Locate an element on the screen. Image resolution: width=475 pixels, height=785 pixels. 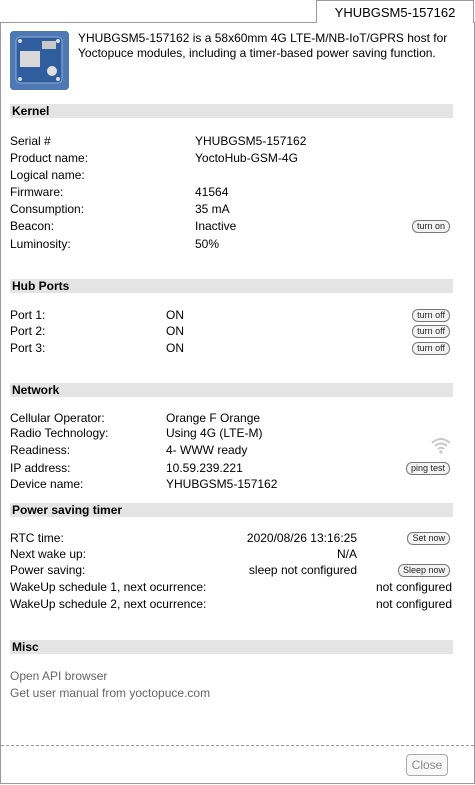
port1-turn-off-button: turn off is located at coordinates (431, 315).